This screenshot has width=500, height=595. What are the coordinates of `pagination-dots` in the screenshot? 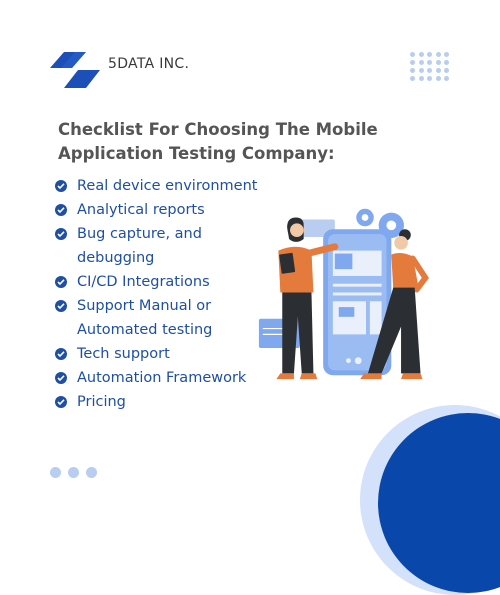 It's located at (73, 472).